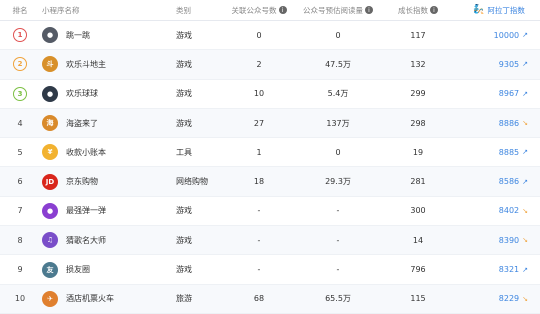 This screenshot has height=314, width=540. Describe the element at coordinates (338, 182) in the screenshot. I see `reads-cell: 29.3万` at that location.